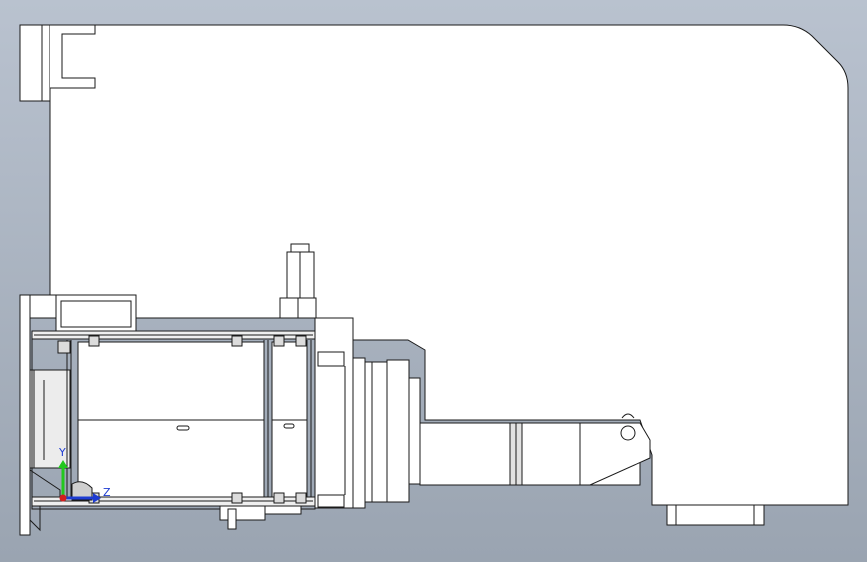 The height and width of the screenshot is (562, 867). What do you see at coordinates (94, 341) in the screenshot?
I see `bracket` at bounding box center [94, 341].